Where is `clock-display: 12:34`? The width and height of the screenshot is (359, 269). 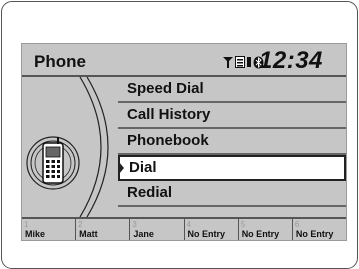 clock-display: 12:34 is located at coordinates (291, 60).